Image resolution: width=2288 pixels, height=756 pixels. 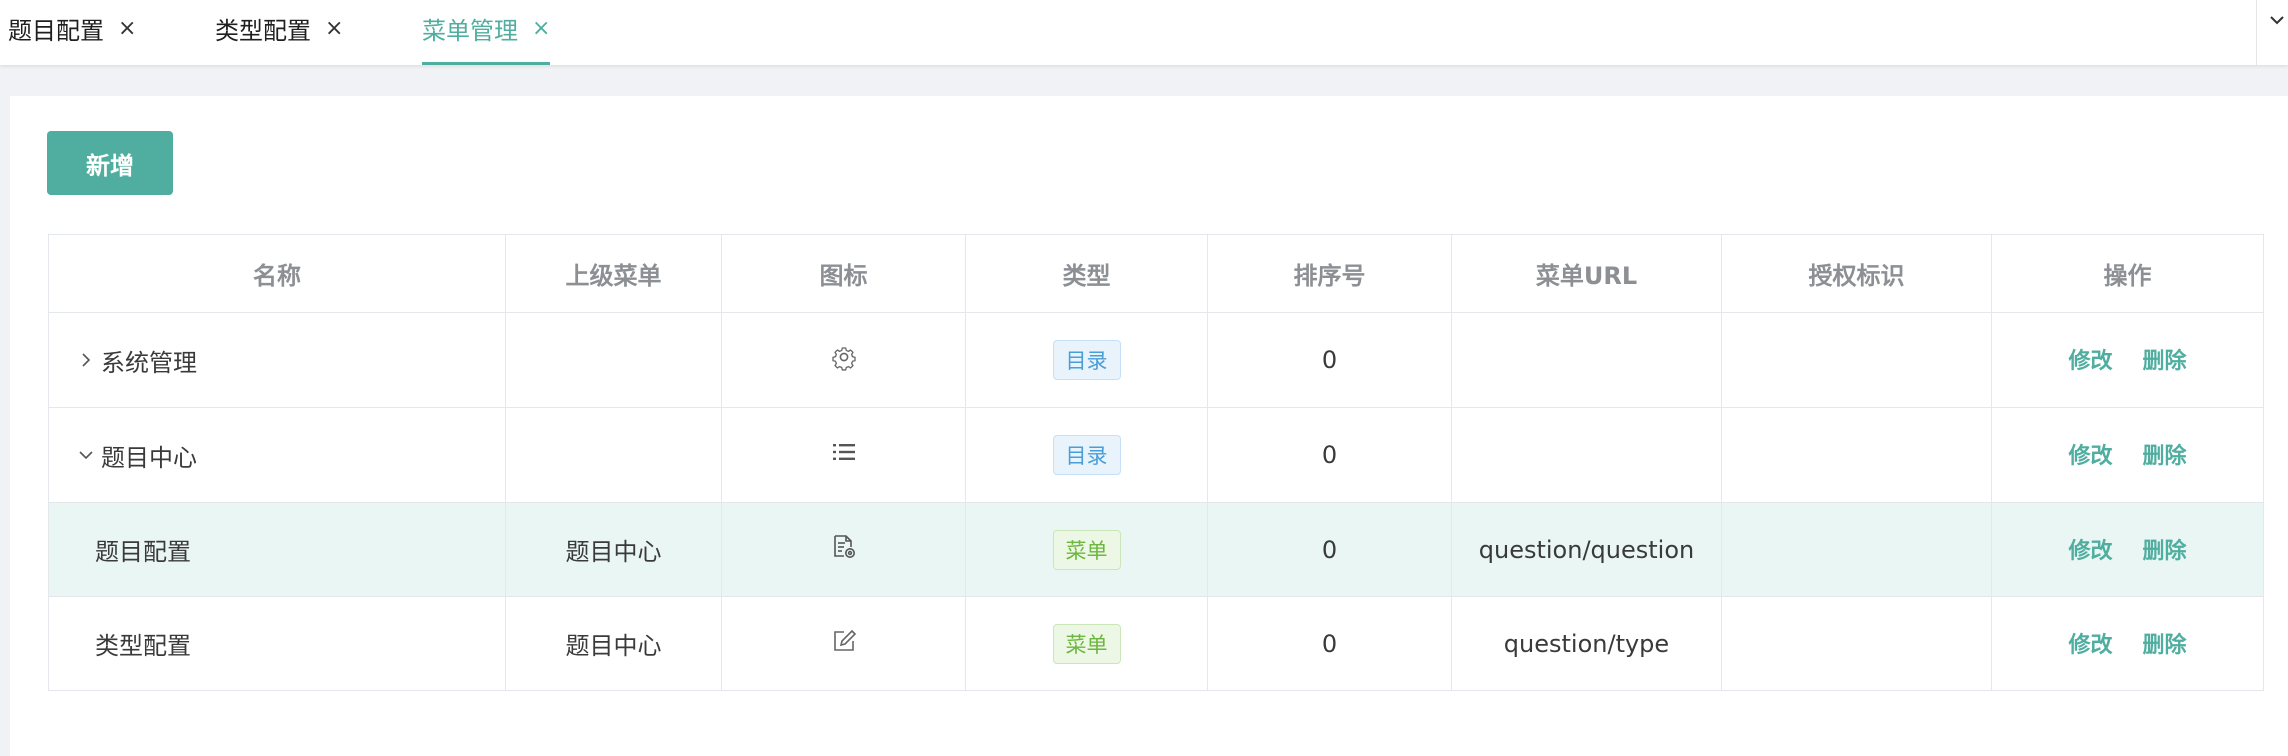 What do you see at coordinates (277, 643) in the screenshot?
I see `name-cell: 类型配置` at bounding box center [277, 643].